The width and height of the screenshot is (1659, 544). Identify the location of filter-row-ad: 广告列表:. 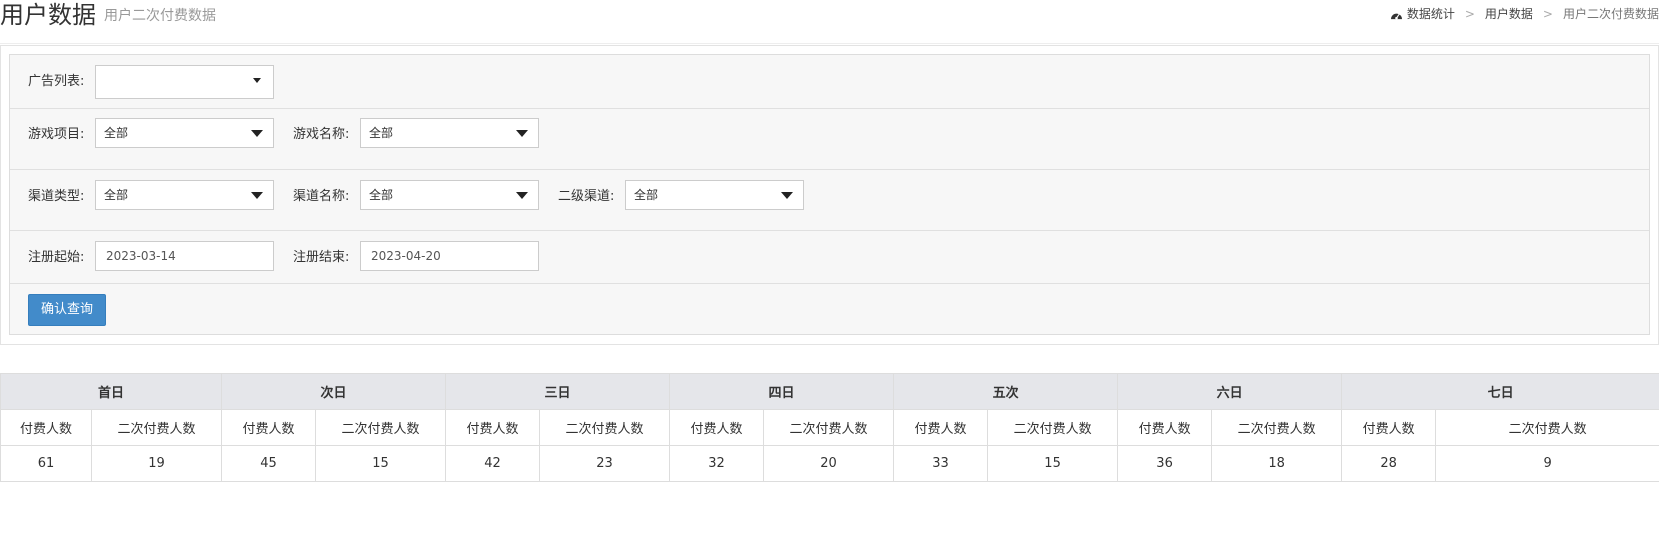
(829, 82).